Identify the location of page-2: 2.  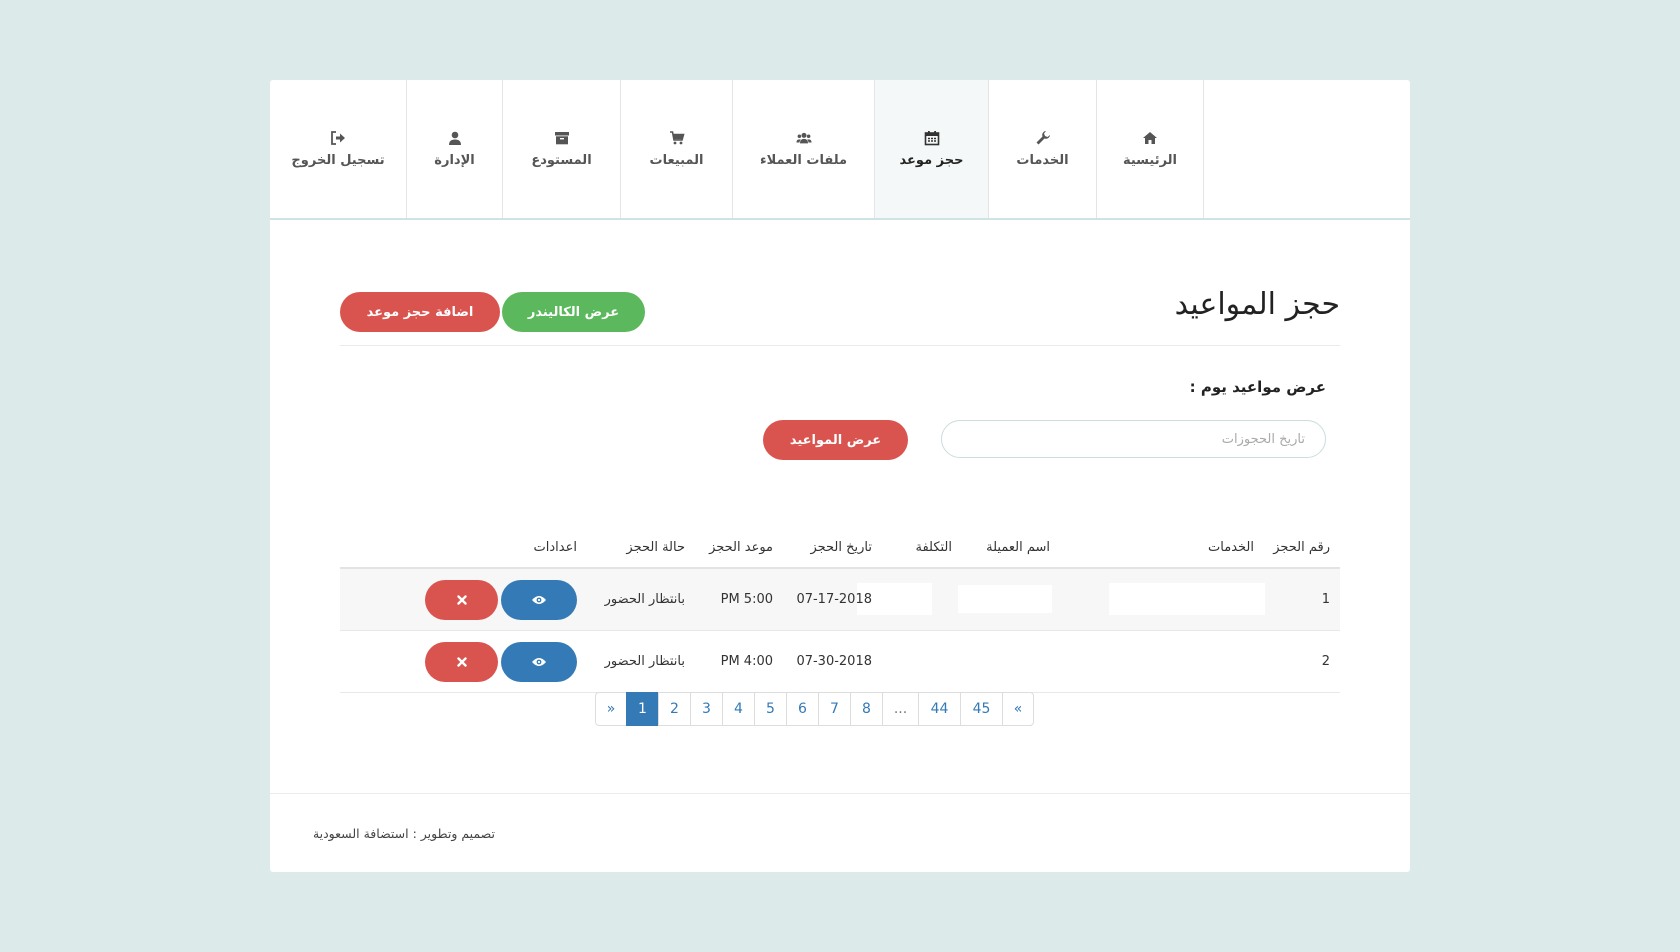
(674, 709).